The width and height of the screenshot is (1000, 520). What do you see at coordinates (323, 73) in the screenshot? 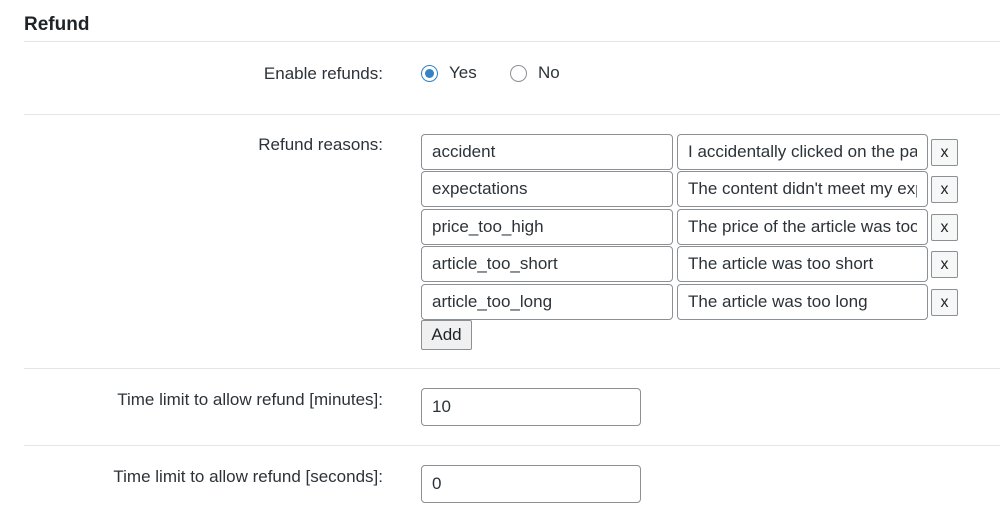
I see `enable-refunds-label: Enable refunds:` at bounding box center [323, 73].